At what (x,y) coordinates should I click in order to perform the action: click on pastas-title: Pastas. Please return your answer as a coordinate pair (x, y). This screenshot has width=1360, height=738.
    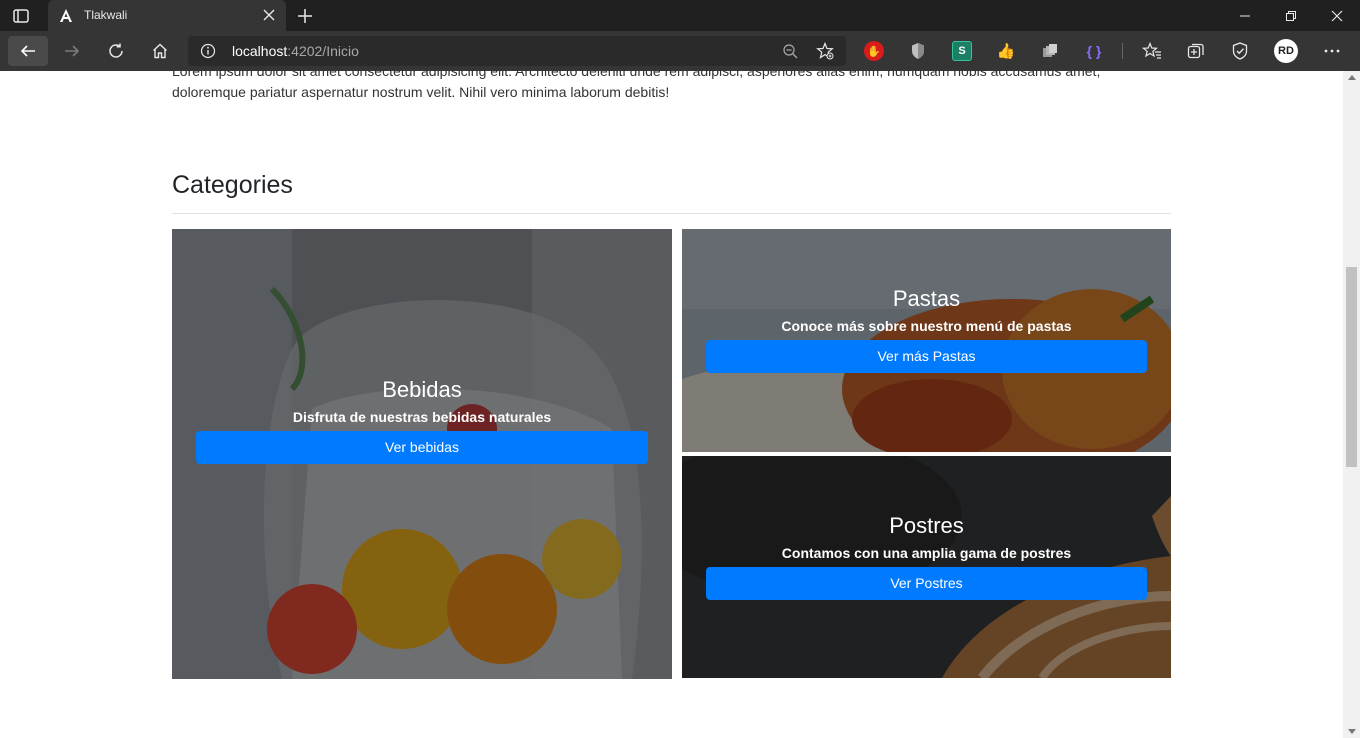
    Looking at the image, I should click on (926, 298).